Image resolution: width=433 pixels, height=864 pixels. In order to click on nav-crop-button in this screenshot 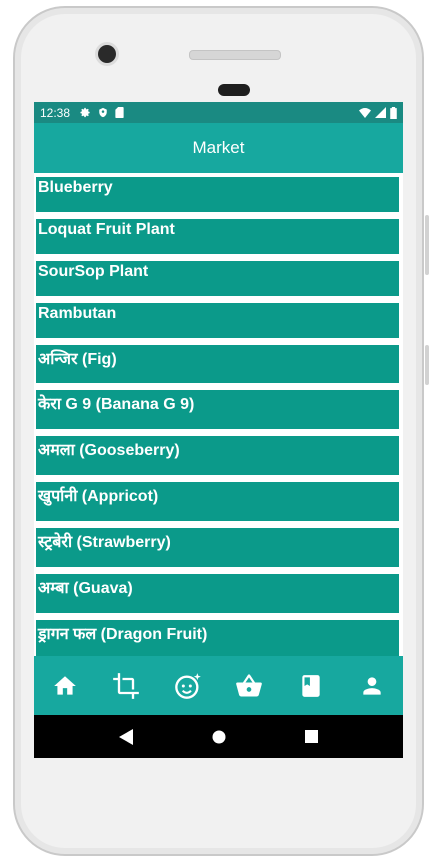, I will do `click(126, 686)`.